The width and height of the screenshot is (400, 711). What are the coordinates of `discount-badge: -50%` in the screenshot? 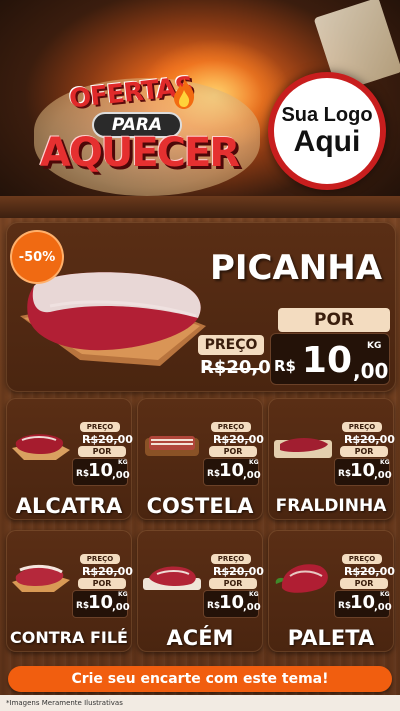 It's located at (37, 257).